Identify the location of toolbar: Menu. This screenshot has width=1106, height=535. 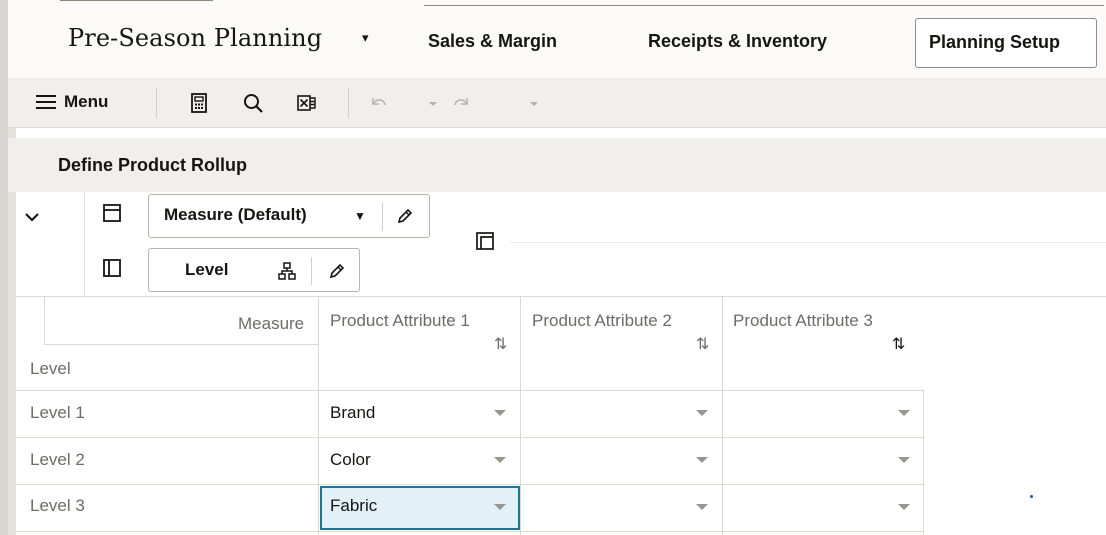
(557, 103).